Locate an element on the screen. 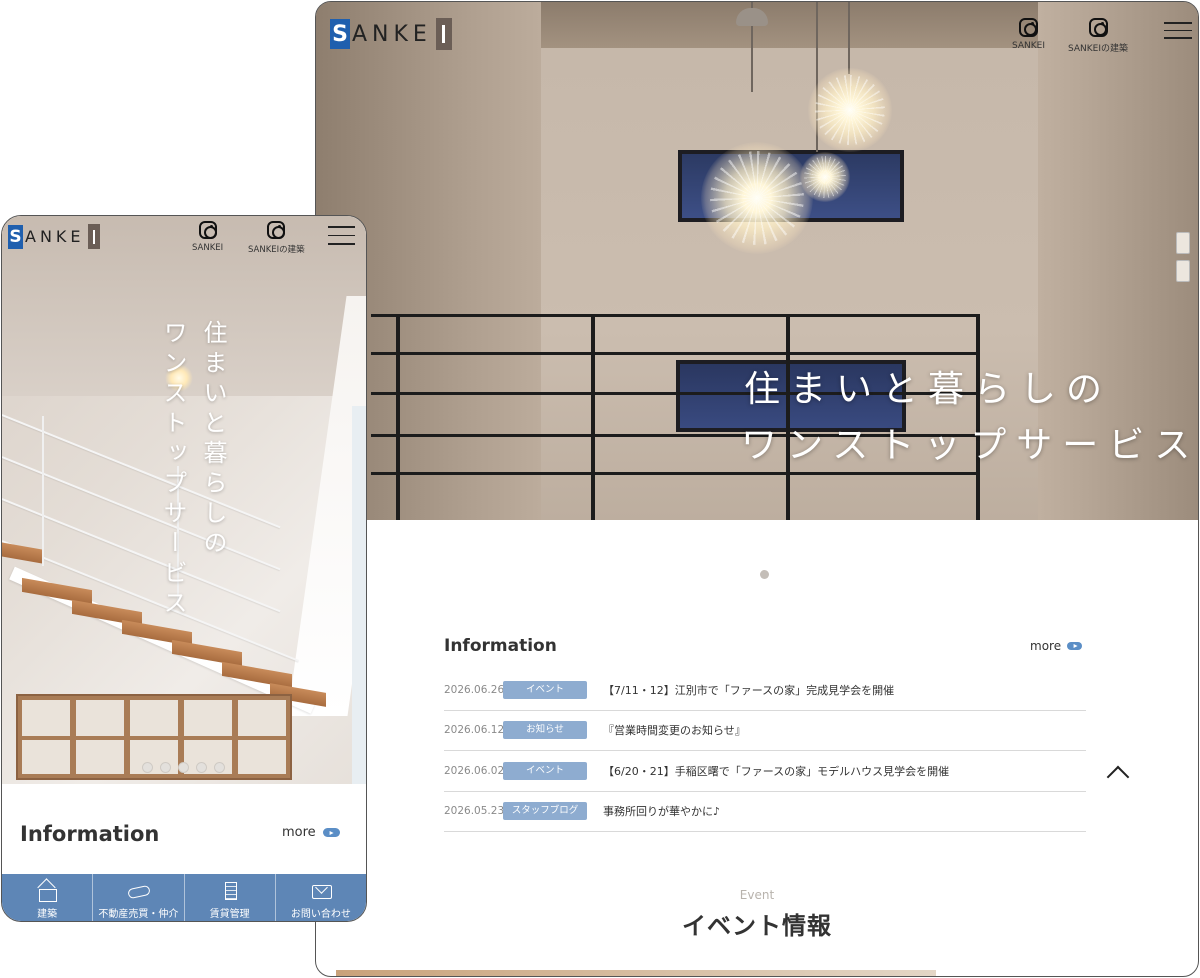 The width and height of the screenshot is (1200, 978). back-to-top-button is located at coordinates (1119, 773).